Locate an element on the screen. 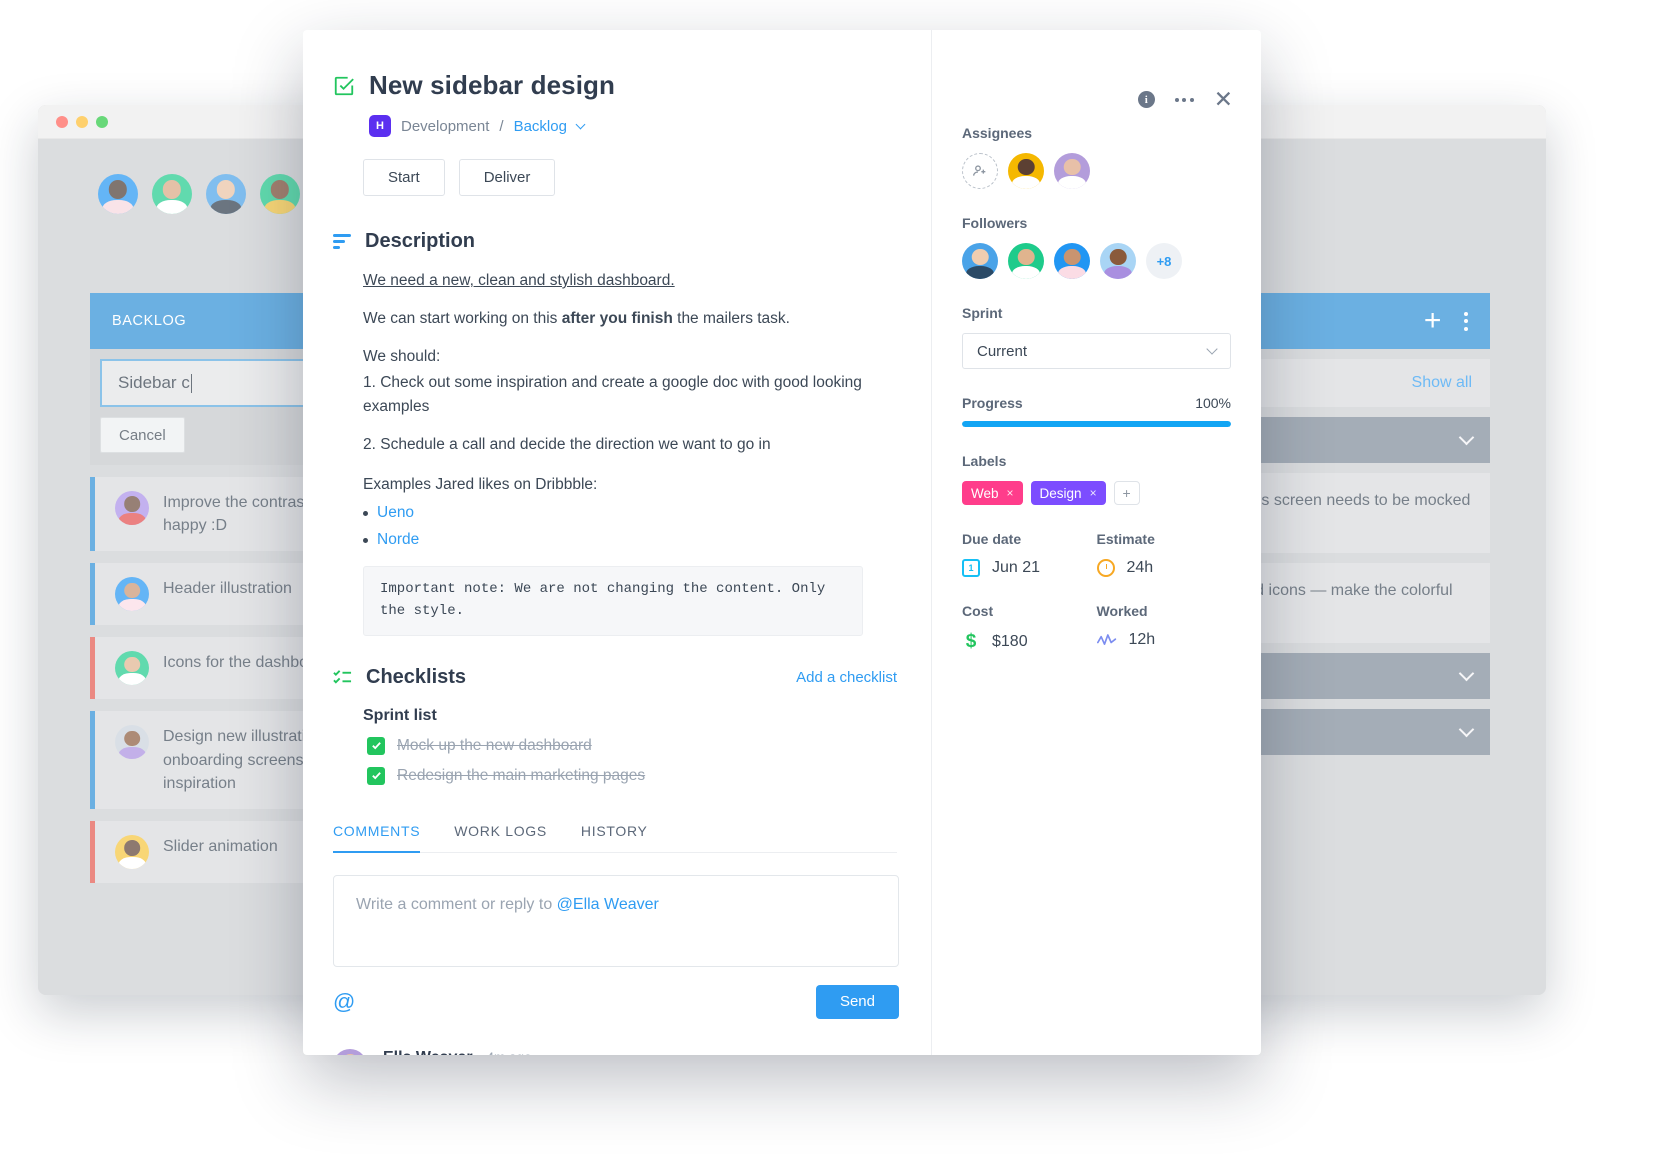 The height and width of the screenshot is (1154, 1656). progress-block: Progress 100% is located at coordinates (1096, 411).